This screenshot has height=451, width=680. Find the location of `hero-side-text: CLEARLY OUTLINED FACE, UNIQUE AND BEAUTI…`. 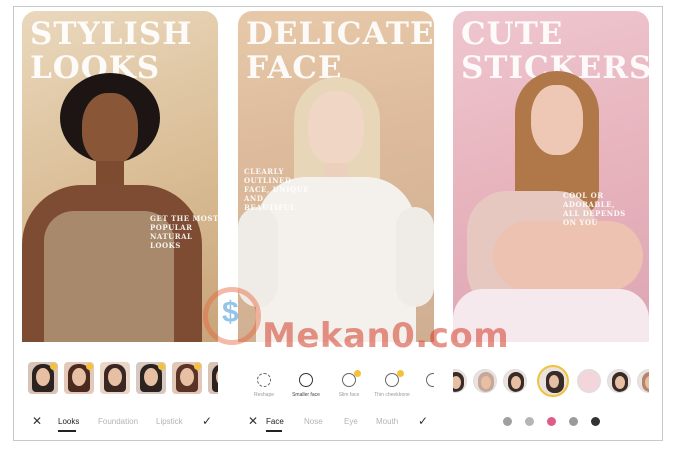

hero-side-text: CLEARLY OUTLINED FACE, UNIQUE AND BEAUTI… is located at coordinates (277, 189).